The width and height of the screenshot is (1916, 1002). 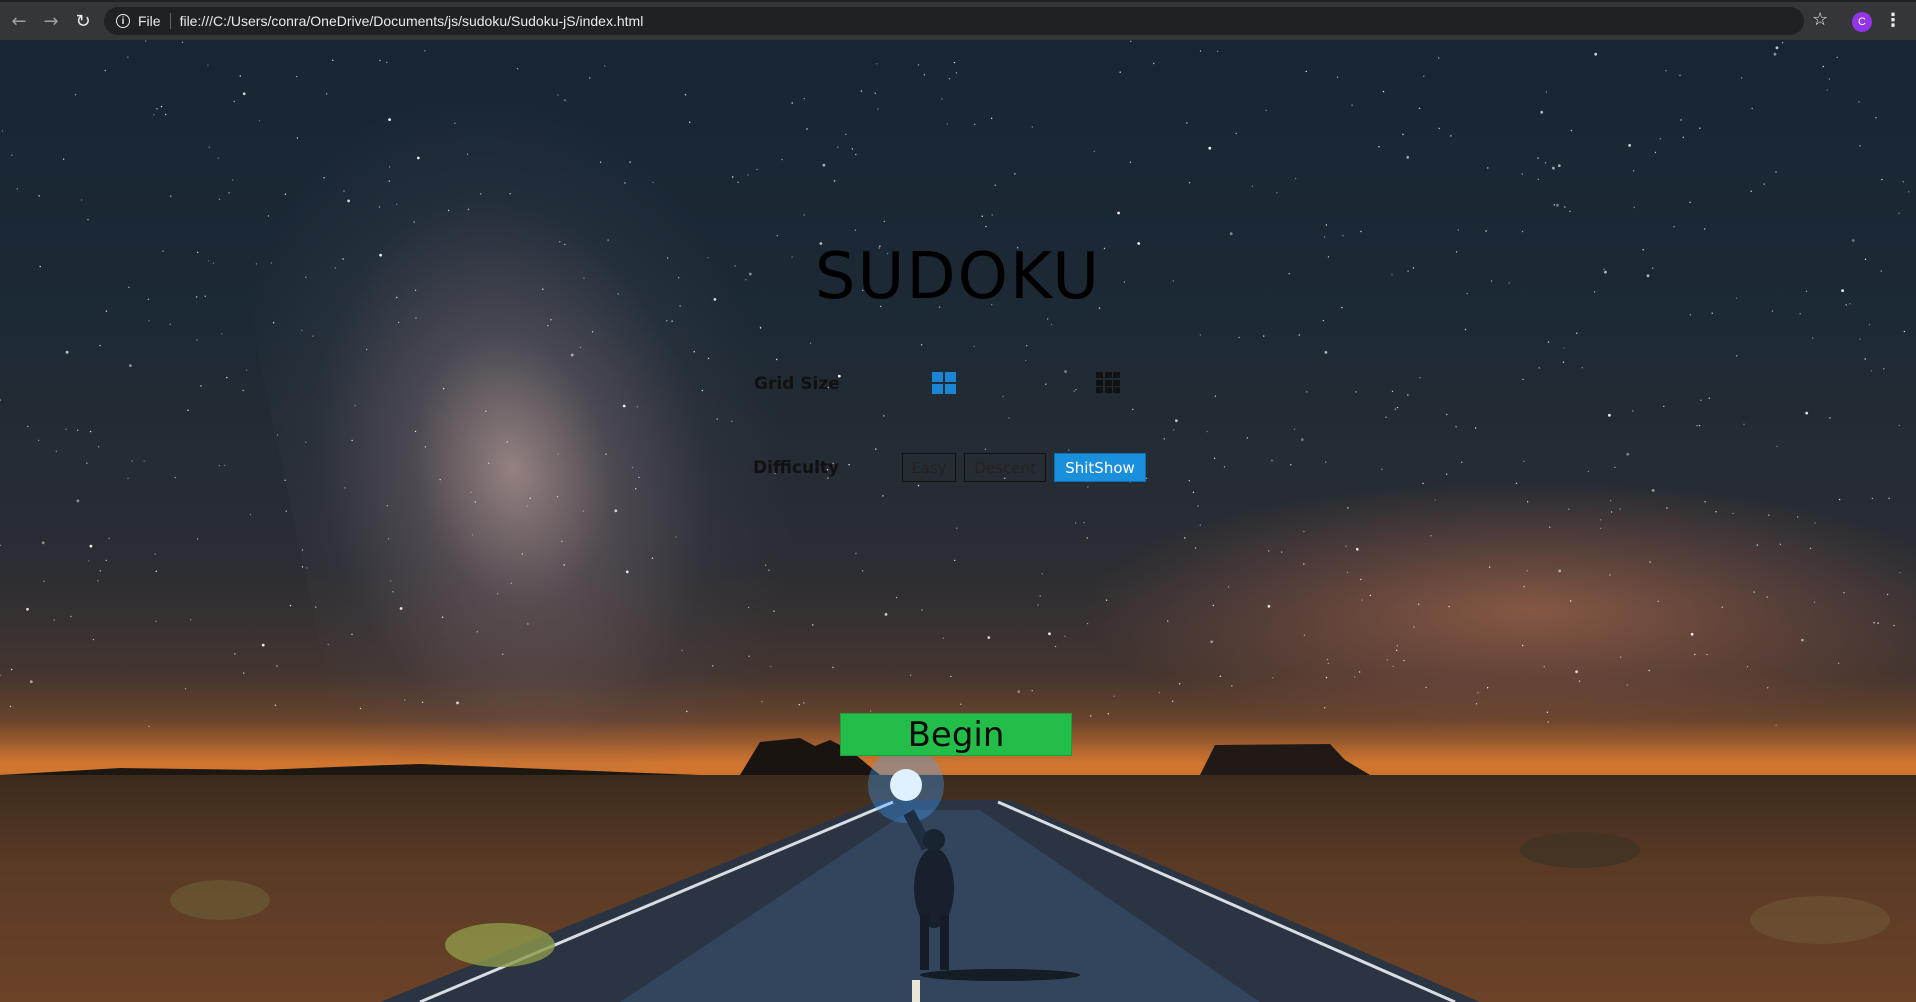 I want to click on info-icon: i, so click(x=123, y=21).